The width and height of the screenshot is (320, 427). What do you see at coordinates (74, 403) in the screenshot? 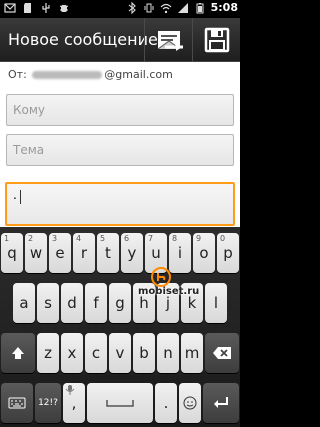
I see `comma-key: ,` at bounding box center [74, 403].